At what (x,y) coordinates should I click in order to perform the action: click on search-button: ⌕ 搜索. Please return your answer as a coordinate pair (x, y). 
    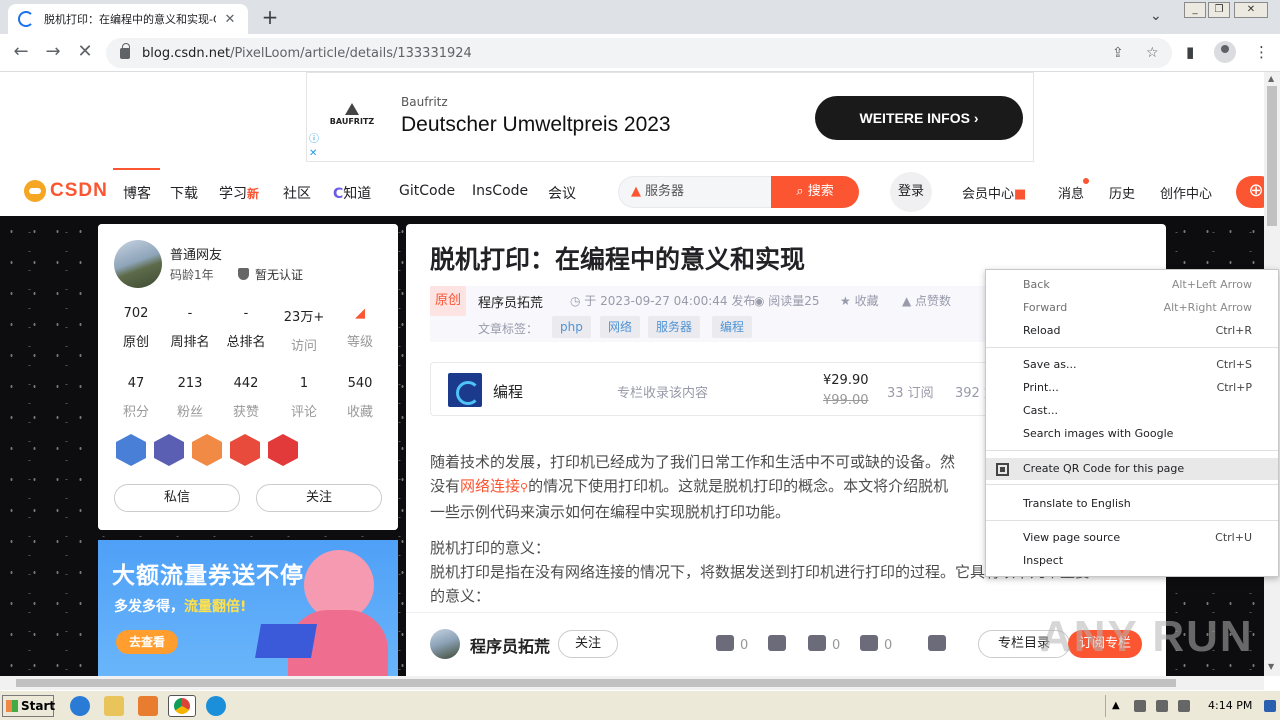
    Looking at the image, I should click on (815, 192).